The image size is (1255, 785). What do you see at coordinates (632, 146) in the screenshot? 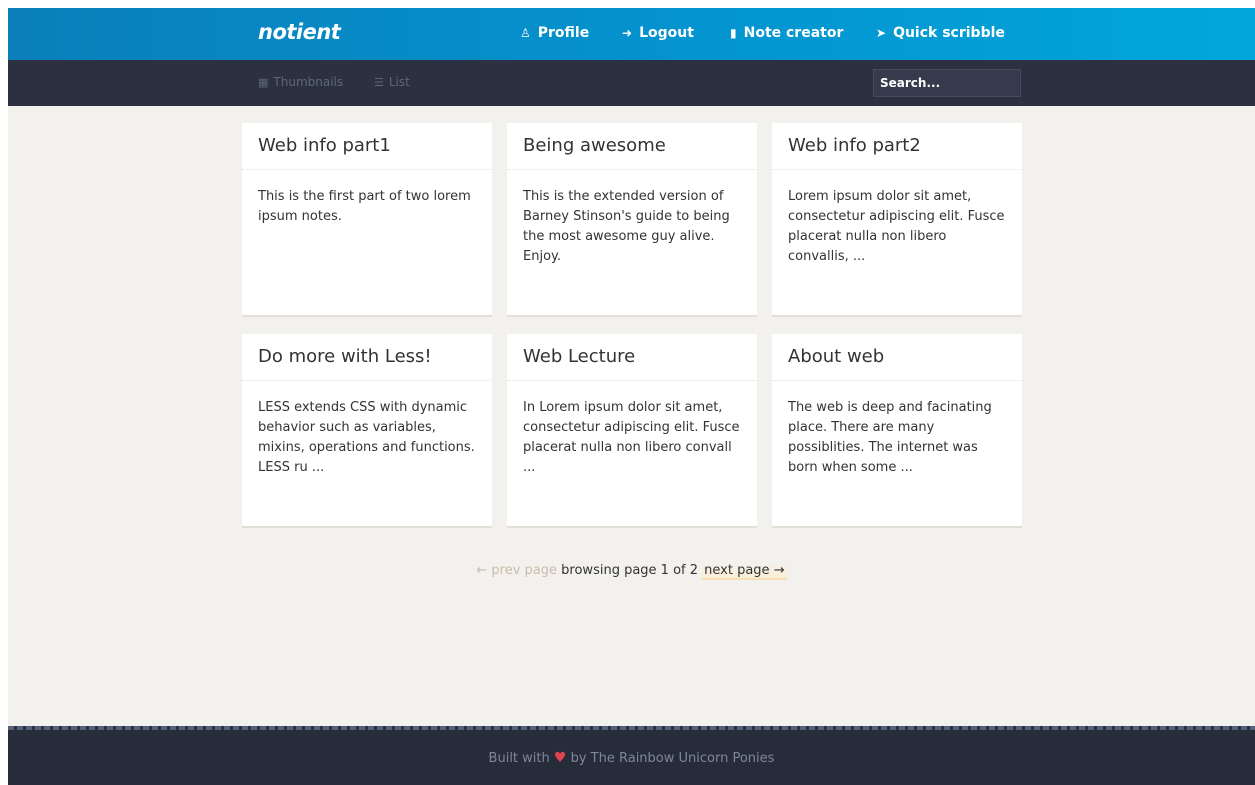
I see `note-title: Being awesome` at bounding box center [632, 146].